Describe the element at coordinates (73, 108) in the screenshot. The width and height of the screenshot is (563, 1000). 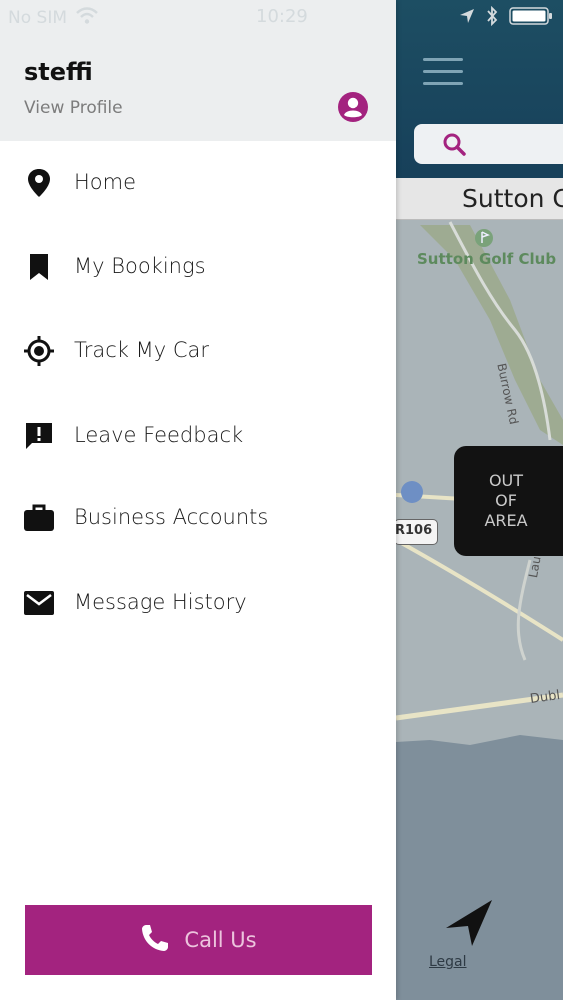
I see `view-profile-link: View Profile` at that location.